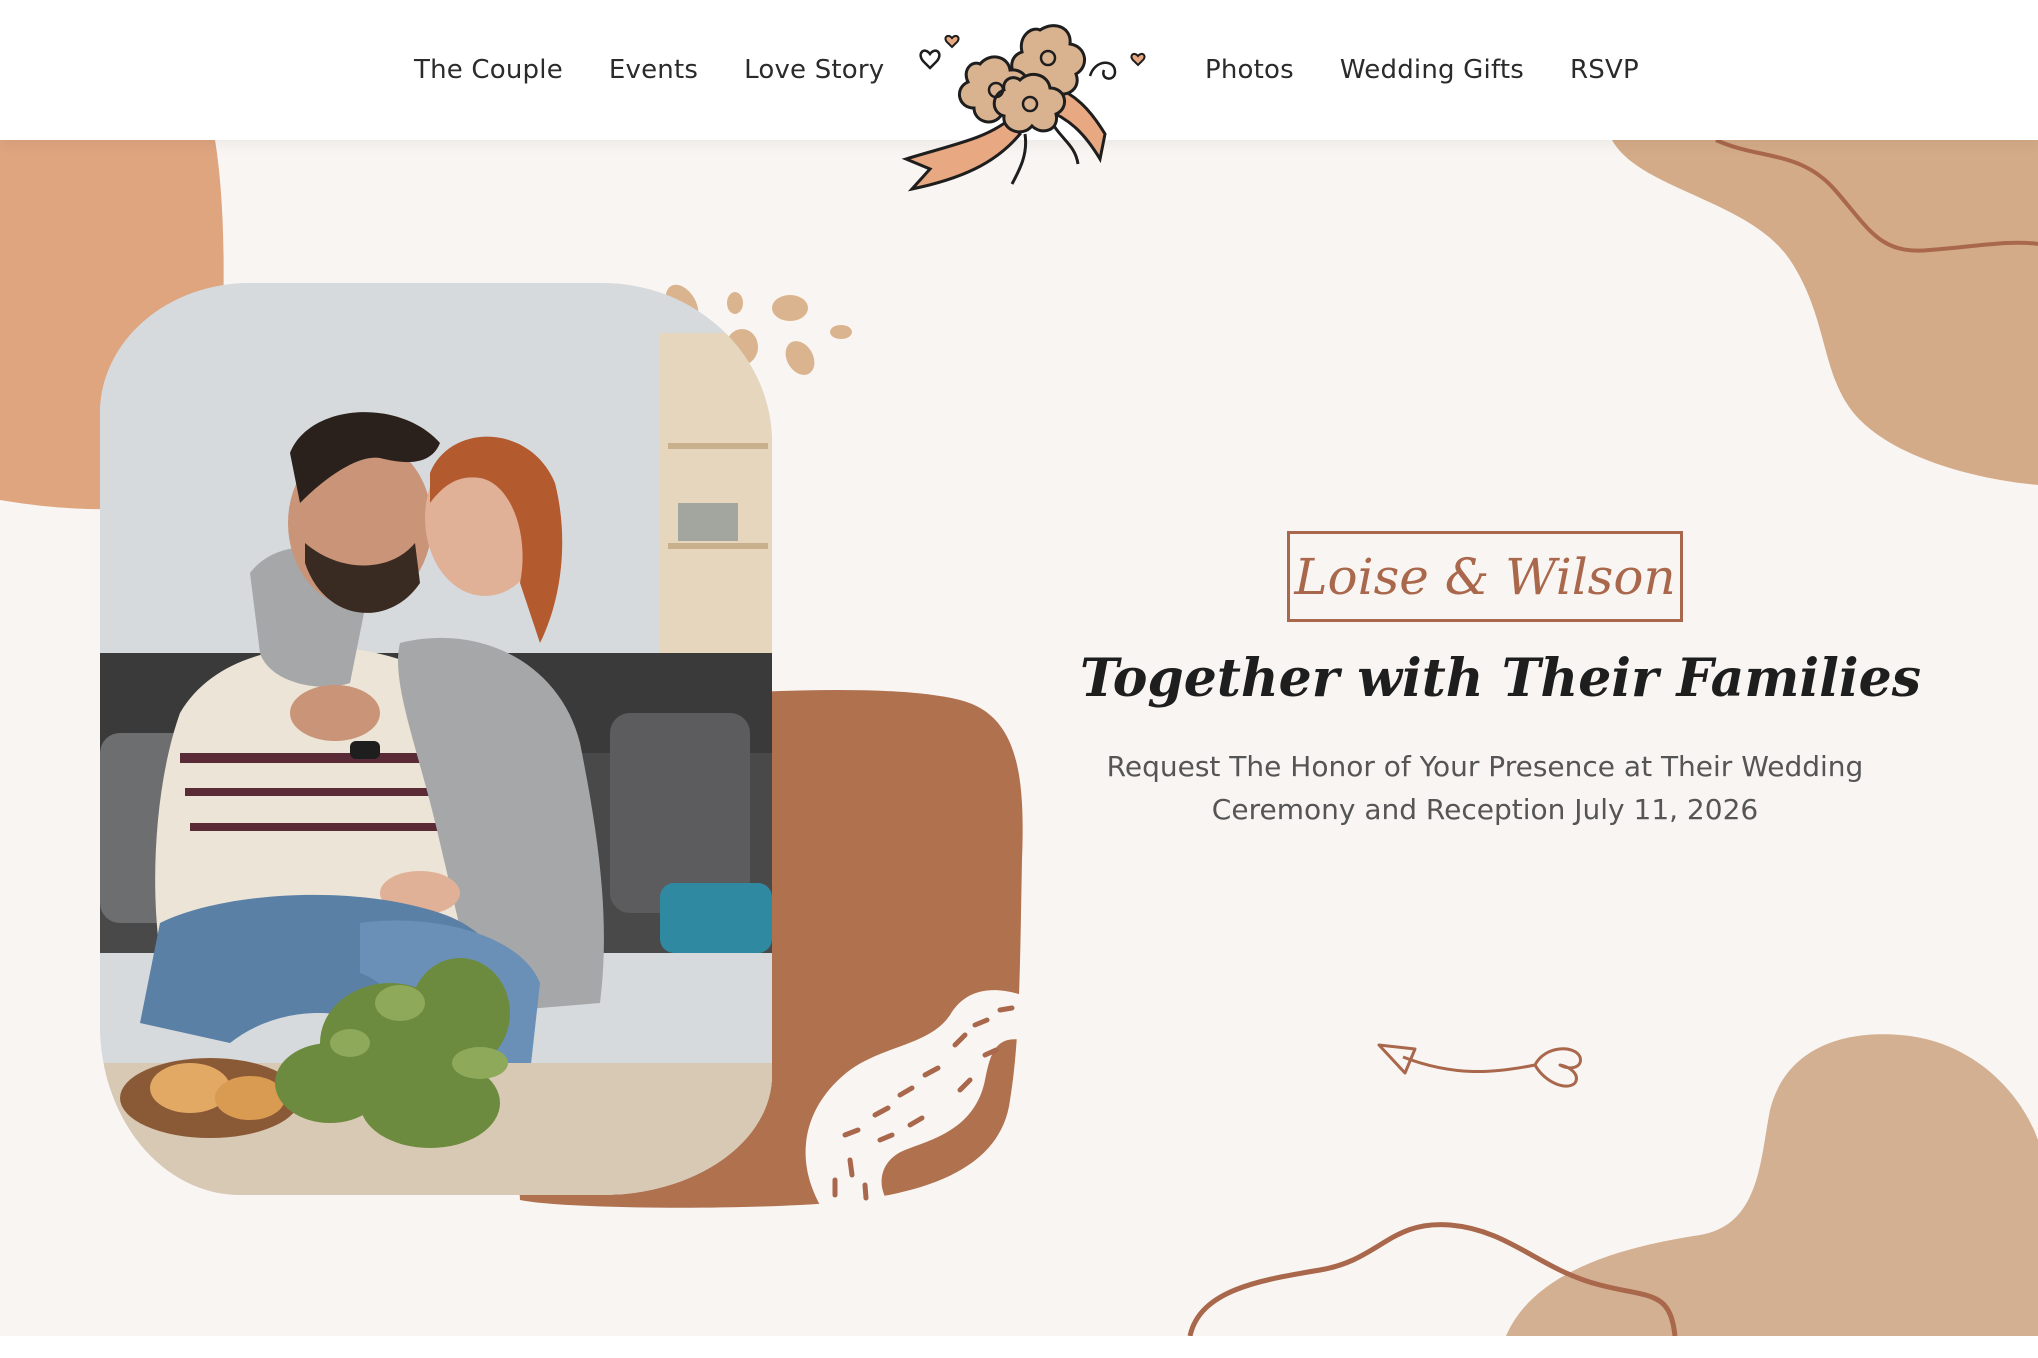  Describe the element at coordinates (1604, 70) in the screenshot. I see `nav-link-rsvp: RSVP` at that location.